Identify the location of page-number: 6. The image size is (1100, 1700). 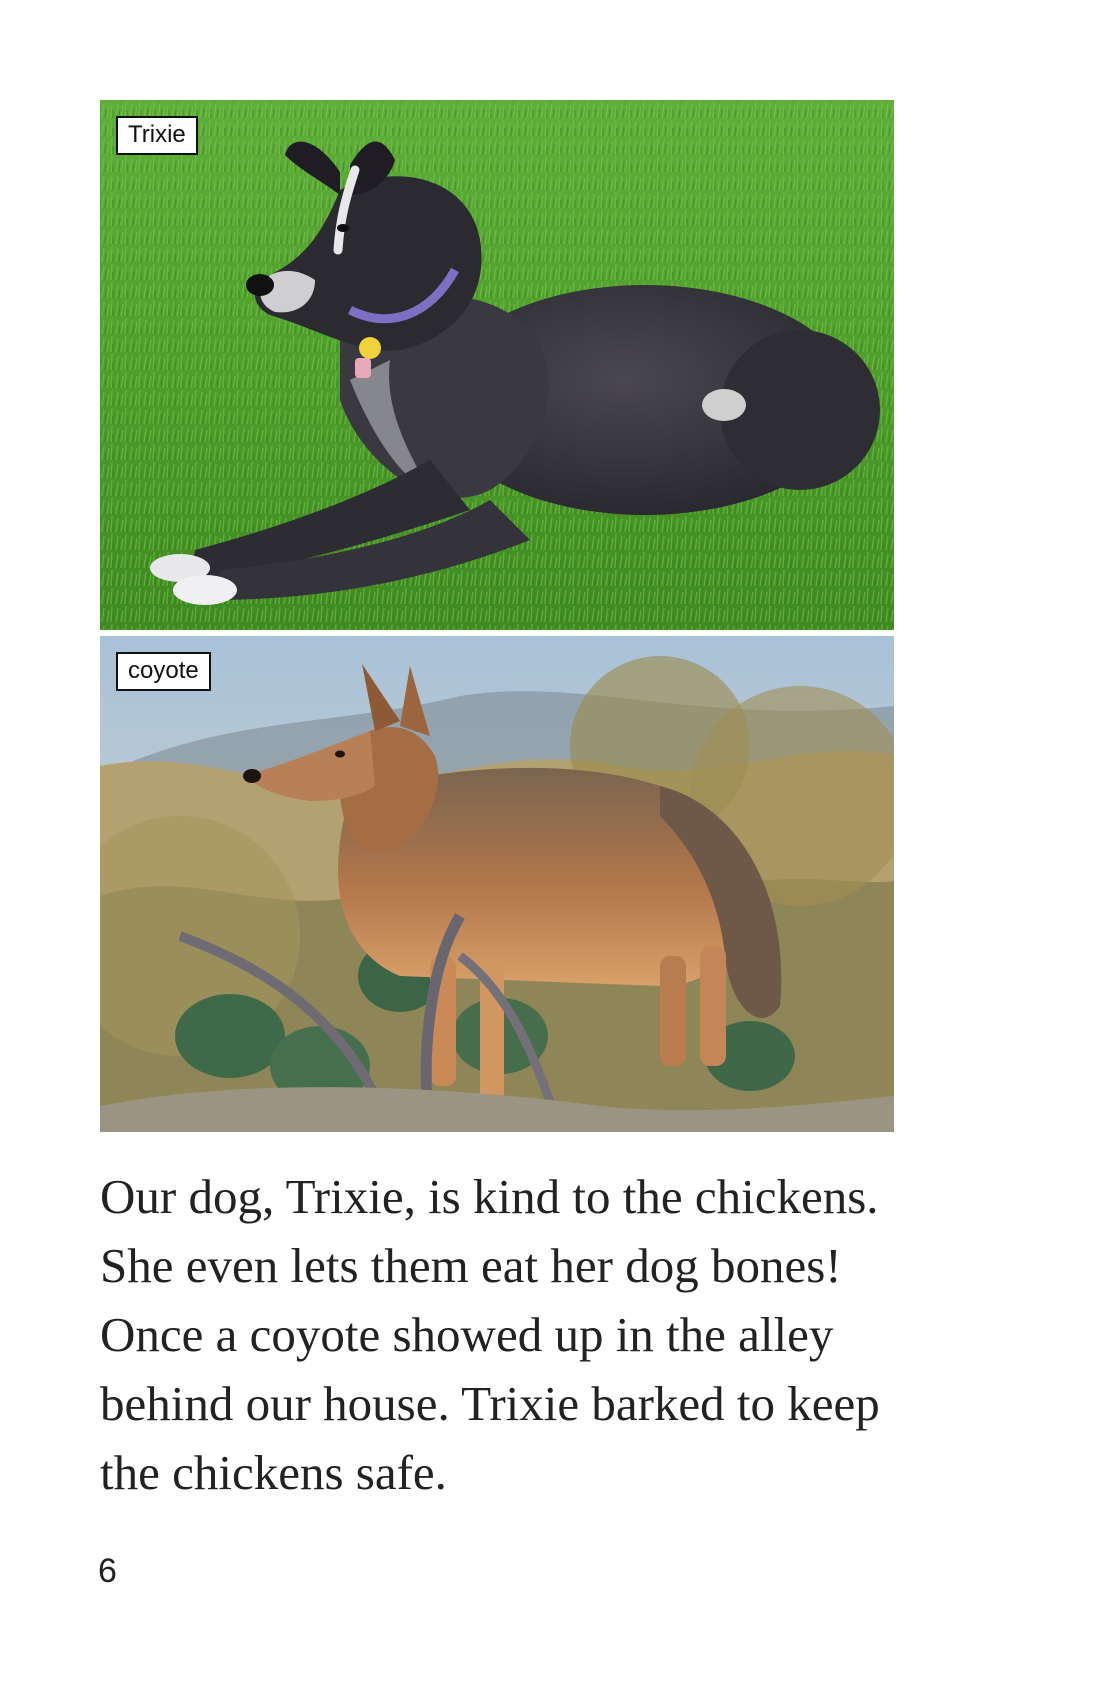
(107, 1571).